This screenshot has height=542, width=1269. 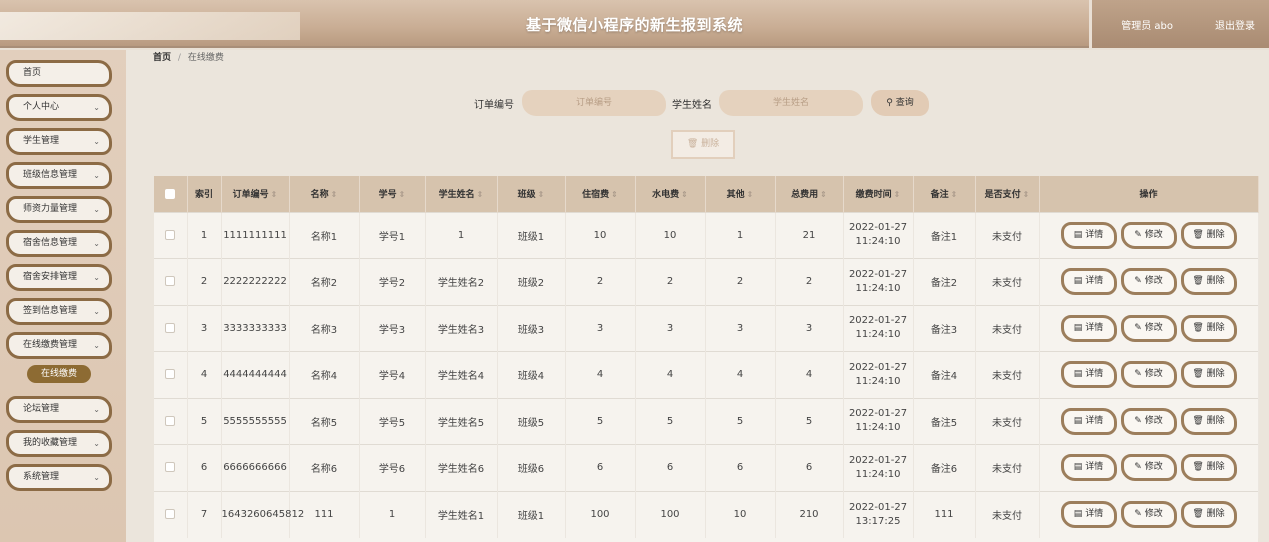 I want to click on sidebar-subitem-online-payment: 在线缴费, so click(x=59, y=374).